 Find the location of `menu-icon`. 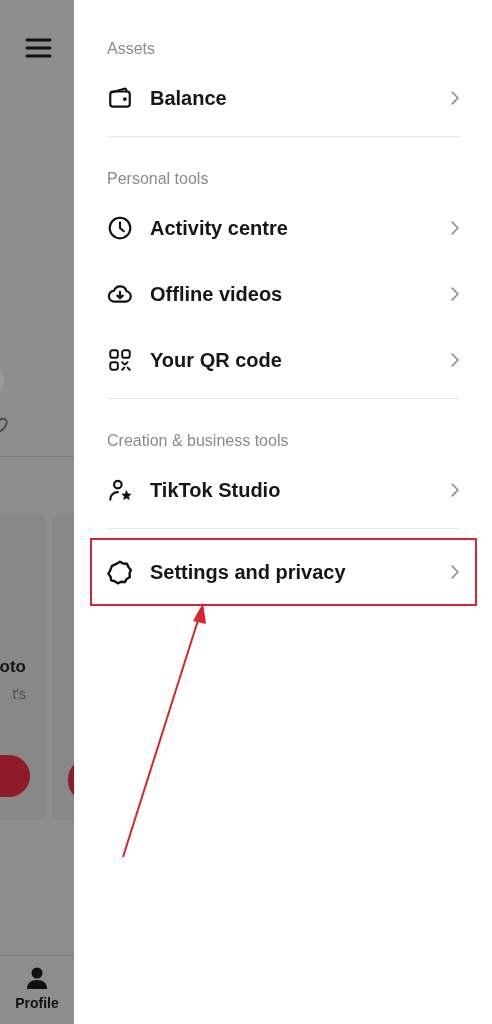

menu-icon is located at coordinates (38, 48).